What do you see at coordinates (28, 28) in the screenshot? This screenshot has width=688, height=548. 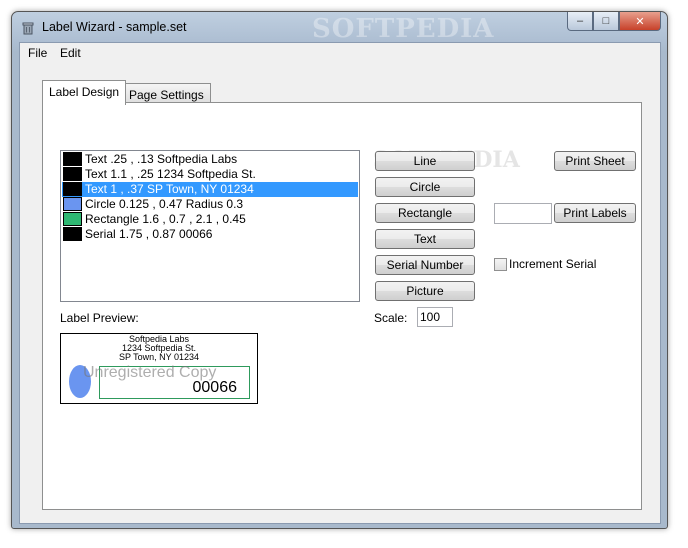 I see `trash-can-icon` at bounding box center [28, 28].